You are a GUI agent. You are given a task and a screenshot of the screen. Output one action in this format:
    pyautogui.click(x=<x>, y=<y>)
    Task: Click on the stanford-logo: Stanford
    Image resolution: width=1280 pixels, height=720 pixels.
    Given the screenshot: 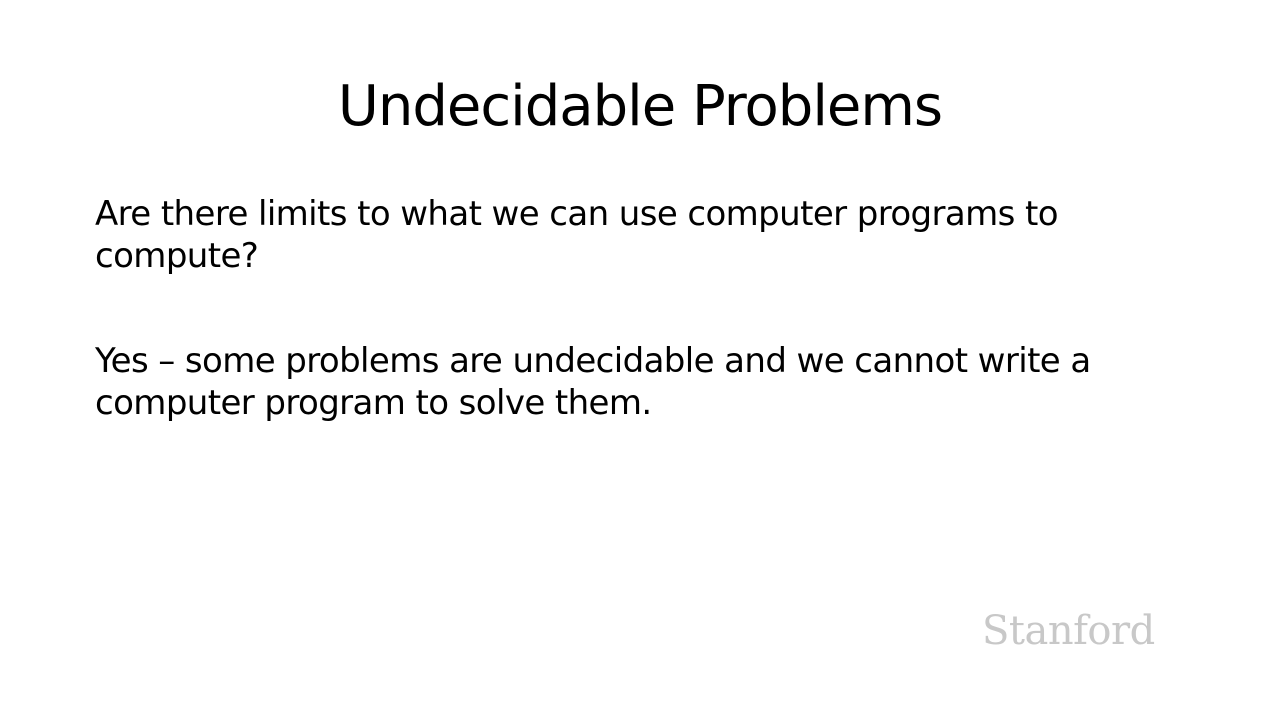 What is the action you would take?
    pyautogui.click(x=1068, y=631)
    